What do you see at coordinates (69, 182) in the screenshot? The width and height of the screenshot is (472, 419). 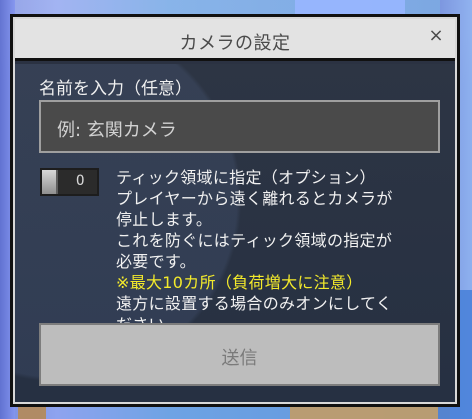 I see `tick-area-toggle: O` at bounding box center [69, 182].